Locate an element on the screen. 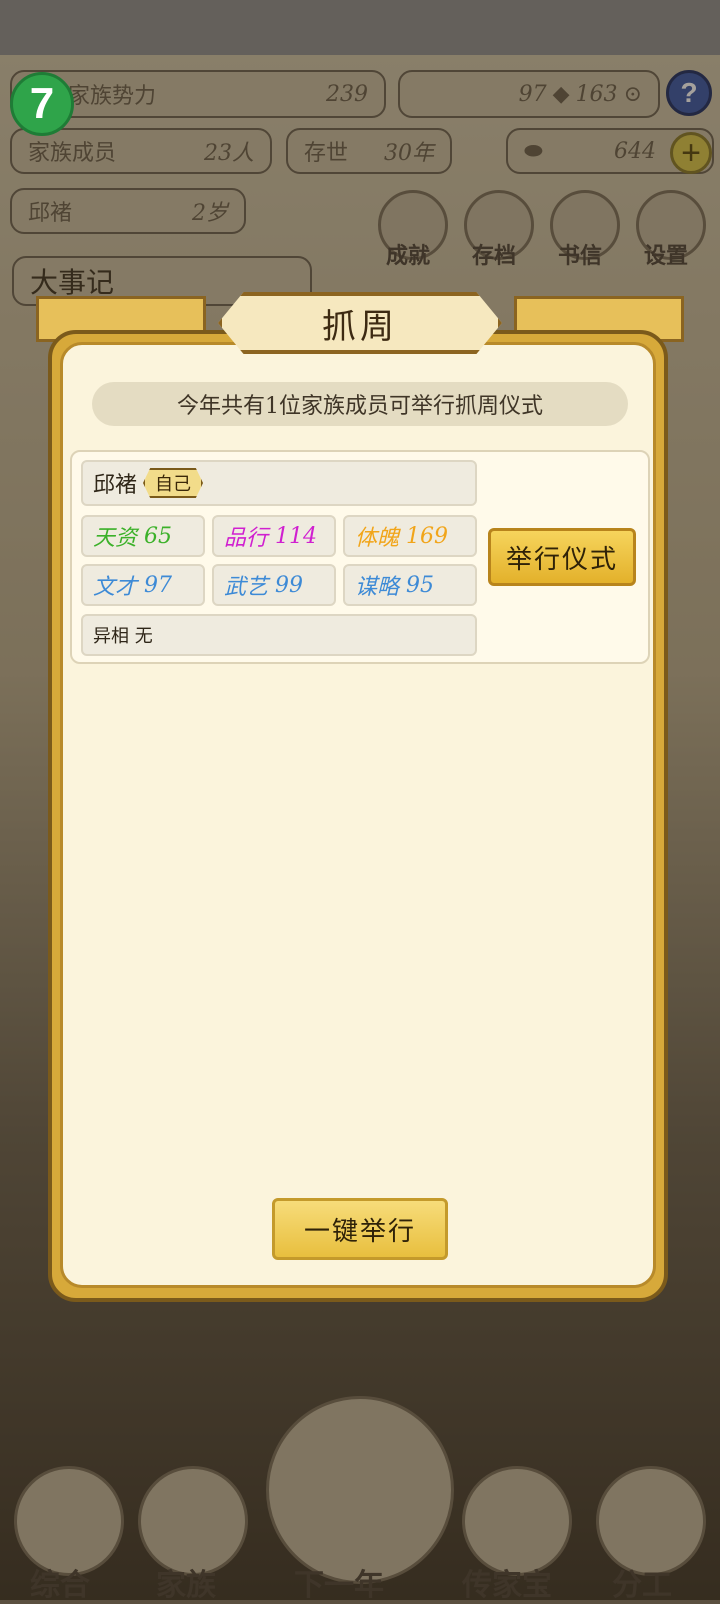 This screenshot has height=1604, width=720. stat-martial-value: 99 is located at coordinates (289, 585).